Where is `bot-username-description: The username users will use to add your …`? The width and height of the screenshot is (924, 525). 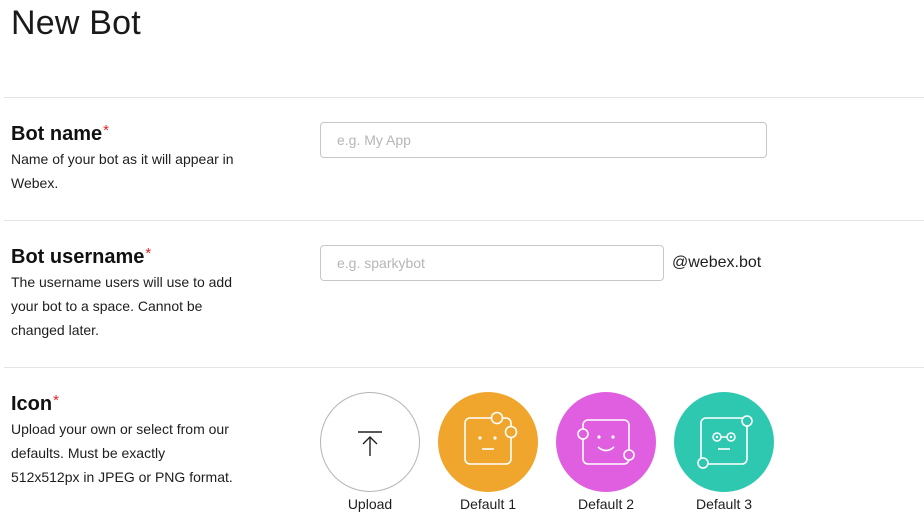 bot-username-description: The username users will use to add your … is located at coordinates (121, 306).